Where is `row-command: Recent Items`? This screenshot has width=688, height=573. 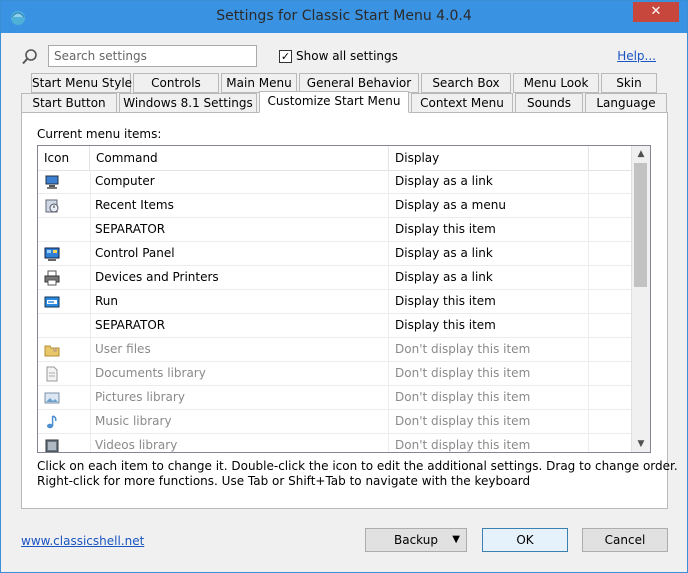 row-command: Recent Items is located at coordinates (134, 205).